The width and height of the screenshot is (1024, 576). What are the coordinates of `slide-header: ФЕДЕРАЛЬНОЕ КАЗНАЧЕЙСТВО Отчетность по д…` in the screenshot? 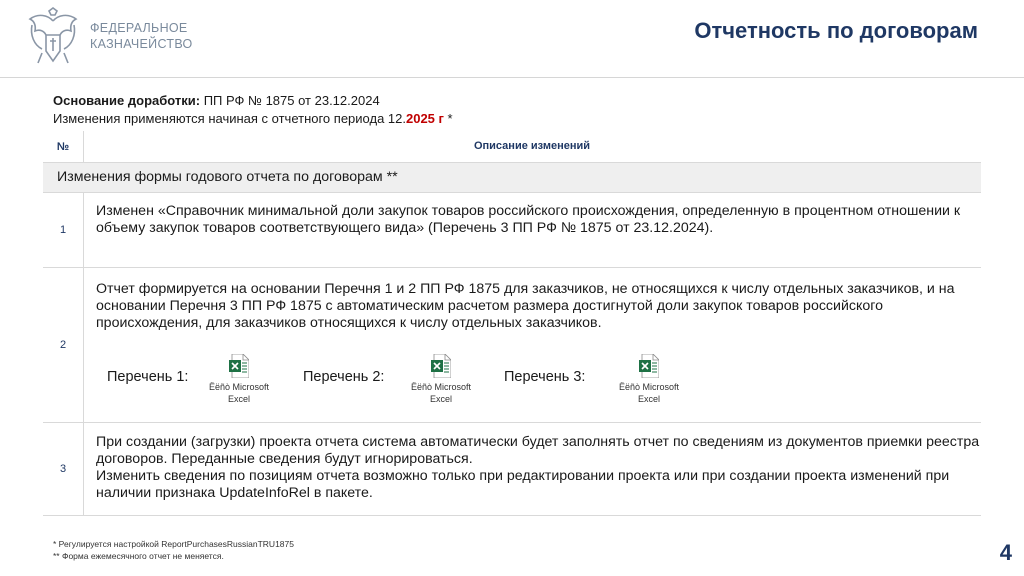 It's located at (512, 39).